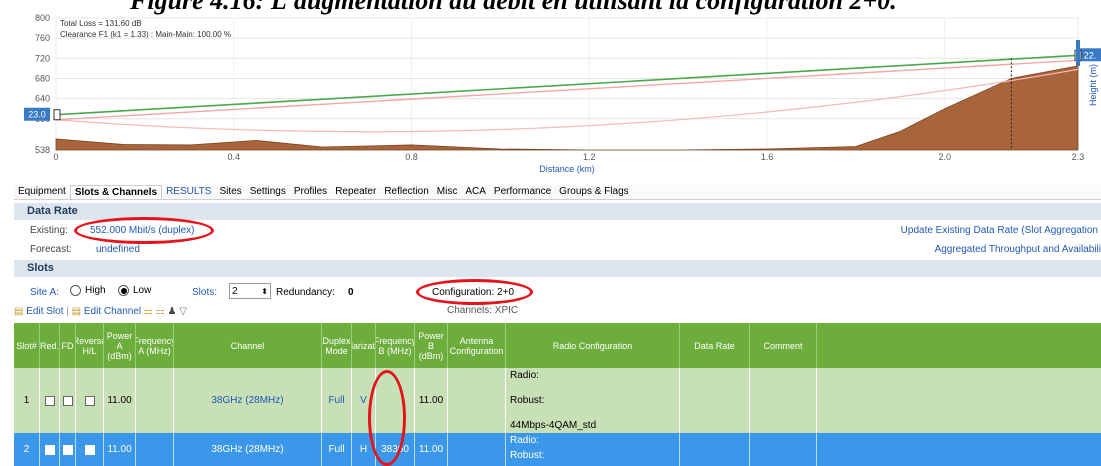 This screenshot has height=466, width=1101. I want to click on frequency-b: 38360, so click(395, 449).